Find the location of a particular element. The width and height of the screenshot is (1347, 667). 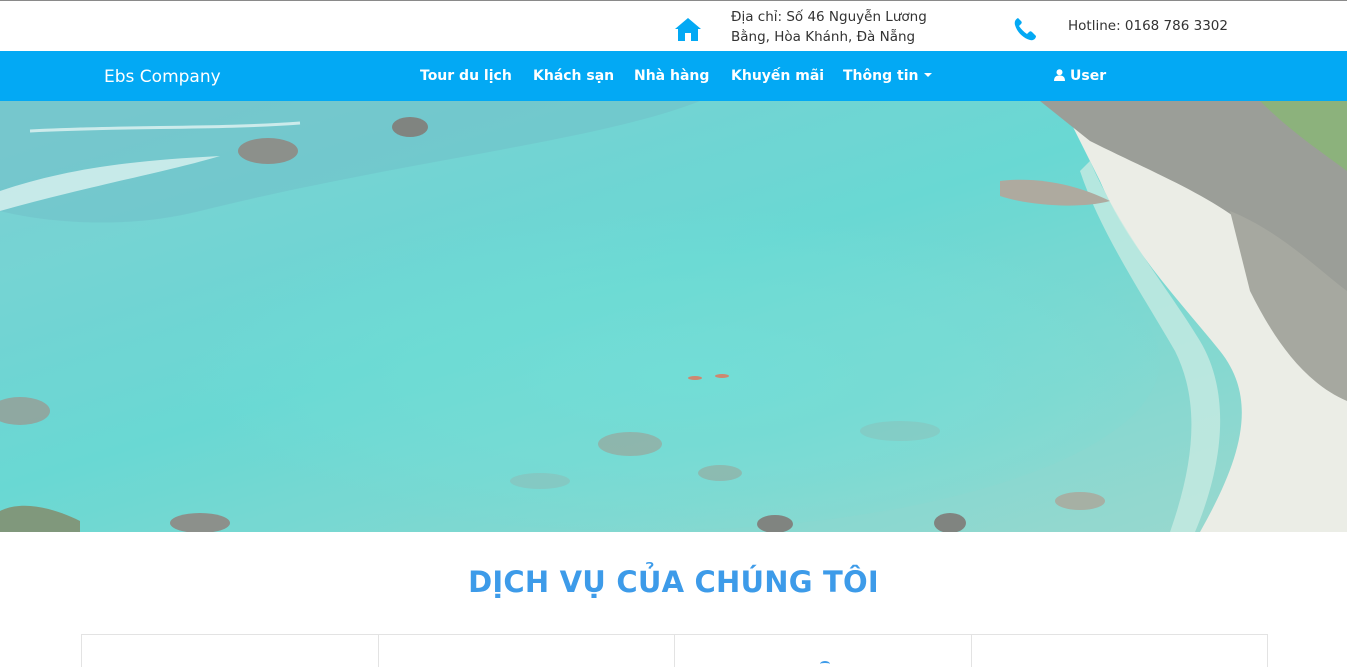

services-title: DỊCH VỤ CỦA CHÚNG TÔI is located at coordinates (673, 582).